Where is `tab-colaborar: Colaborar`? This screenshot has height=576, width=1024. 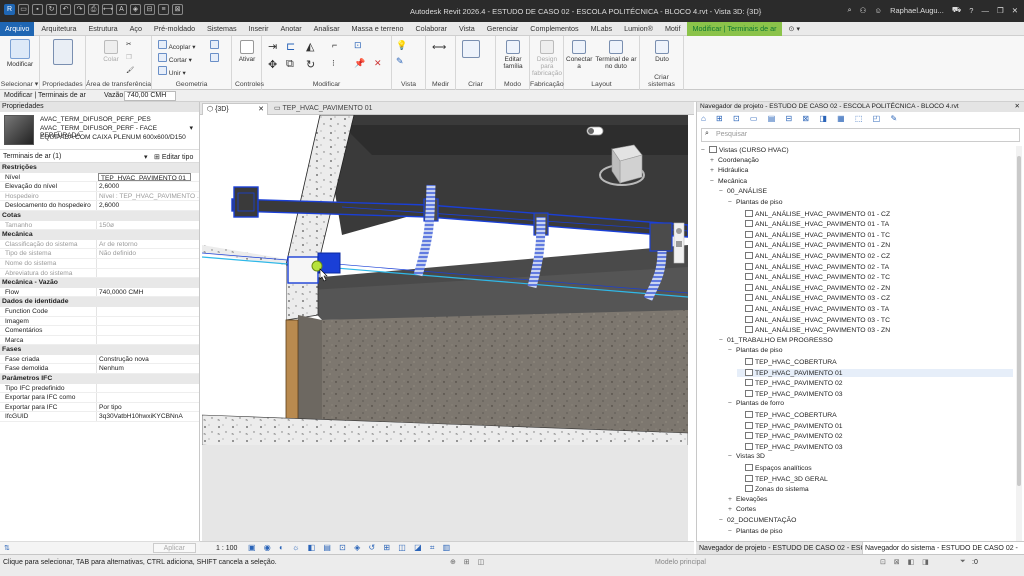
tab-colaborar: Colaborar is located at coordinates (431, 29).